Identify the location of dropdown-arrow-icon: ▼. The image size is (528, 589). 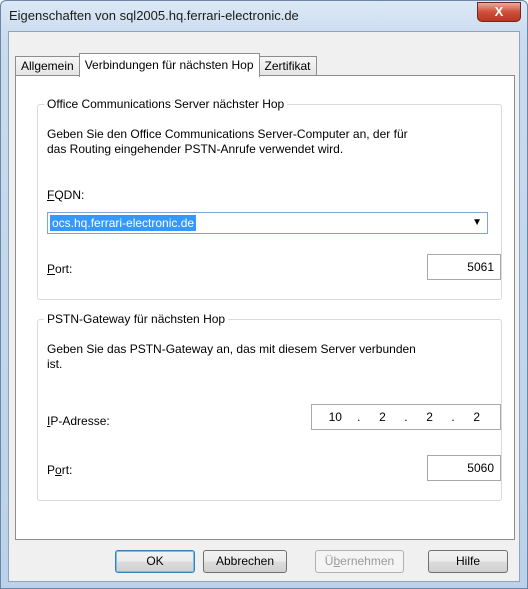
(477, 222).